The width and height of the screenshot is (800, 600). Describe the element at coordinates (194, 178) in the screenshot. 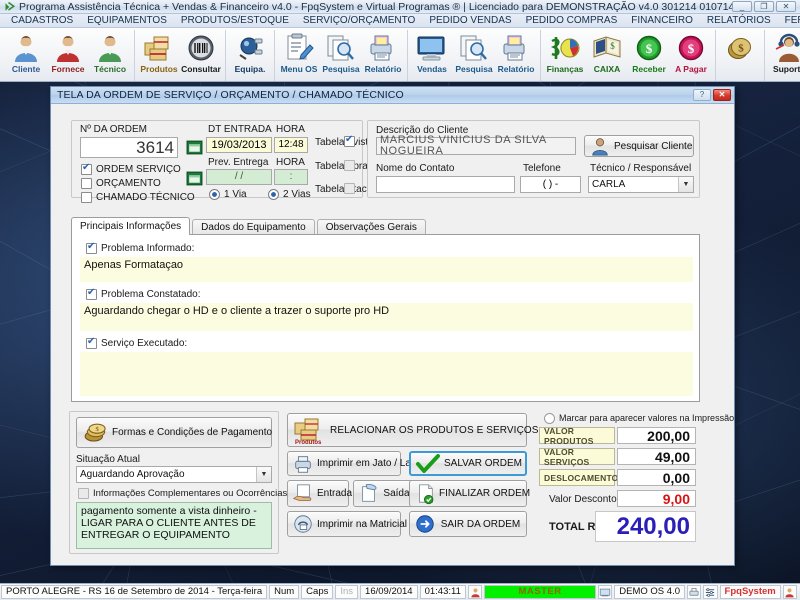

I see `calendar-icon-entrega` at that location.